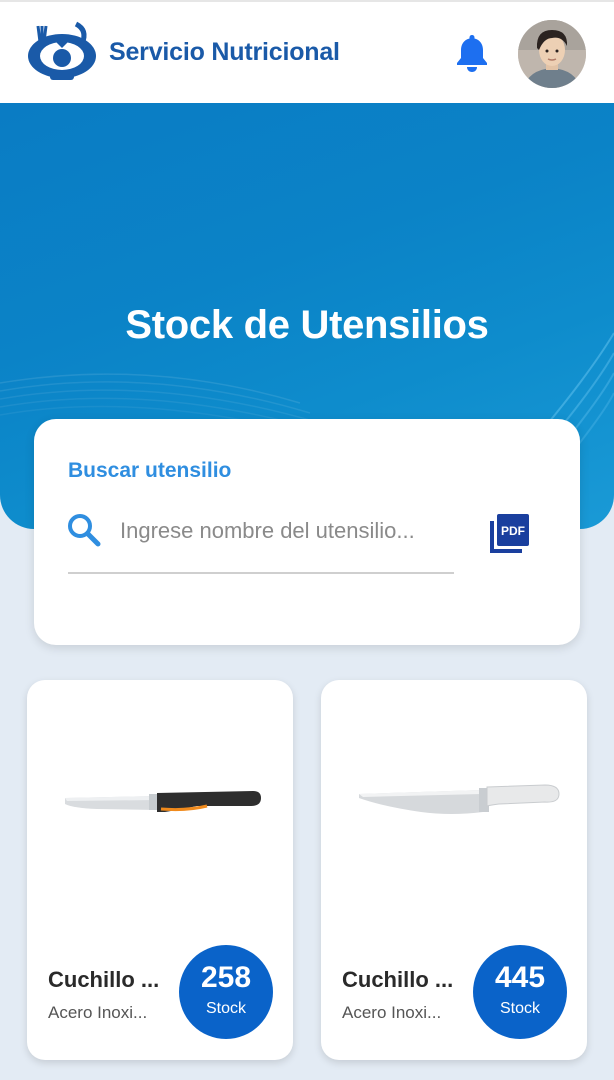 This screenshot has width=614, height=1080. What do you see at coordinates (224, 52) in the screenshot?
I see `app-title: Servicio Nutricional` at bounding box center [224, 52].